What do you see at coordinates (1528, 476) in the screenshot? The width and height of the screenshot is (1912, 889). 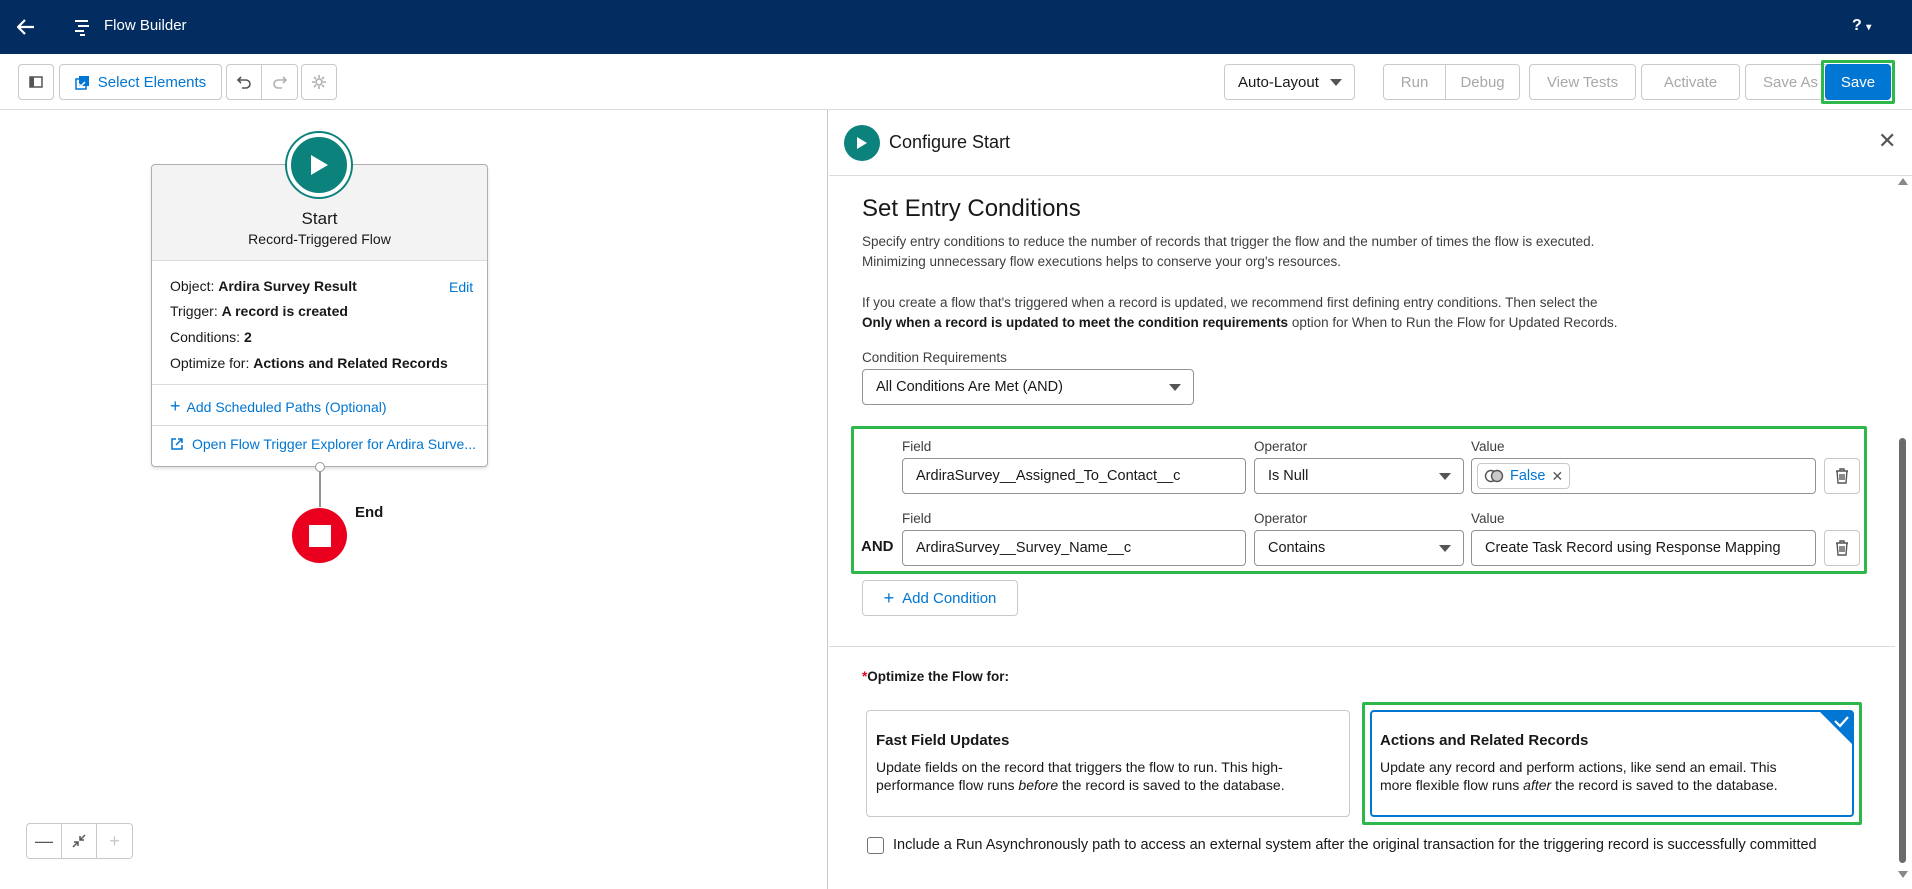 I see `value-pill-label: False` at bounding box center [1528, 476].